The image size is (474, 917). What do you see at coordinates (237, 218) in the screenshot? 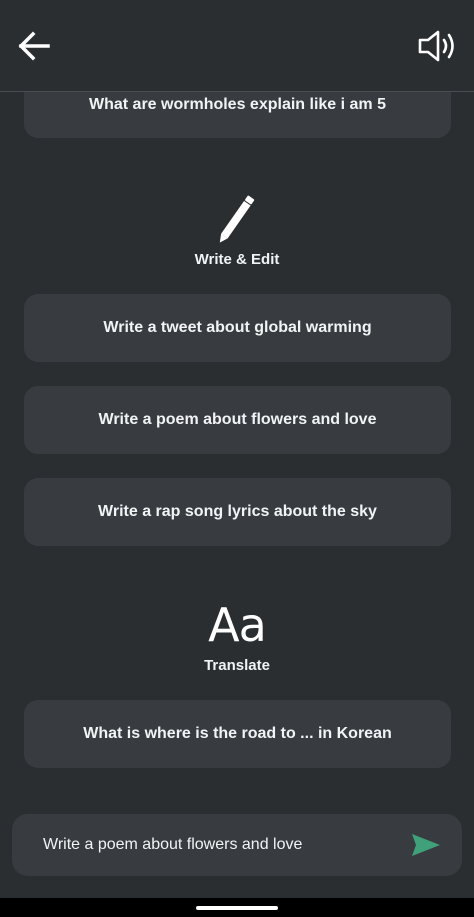
I see `pencil-icon` at bounding box center [237, 218].